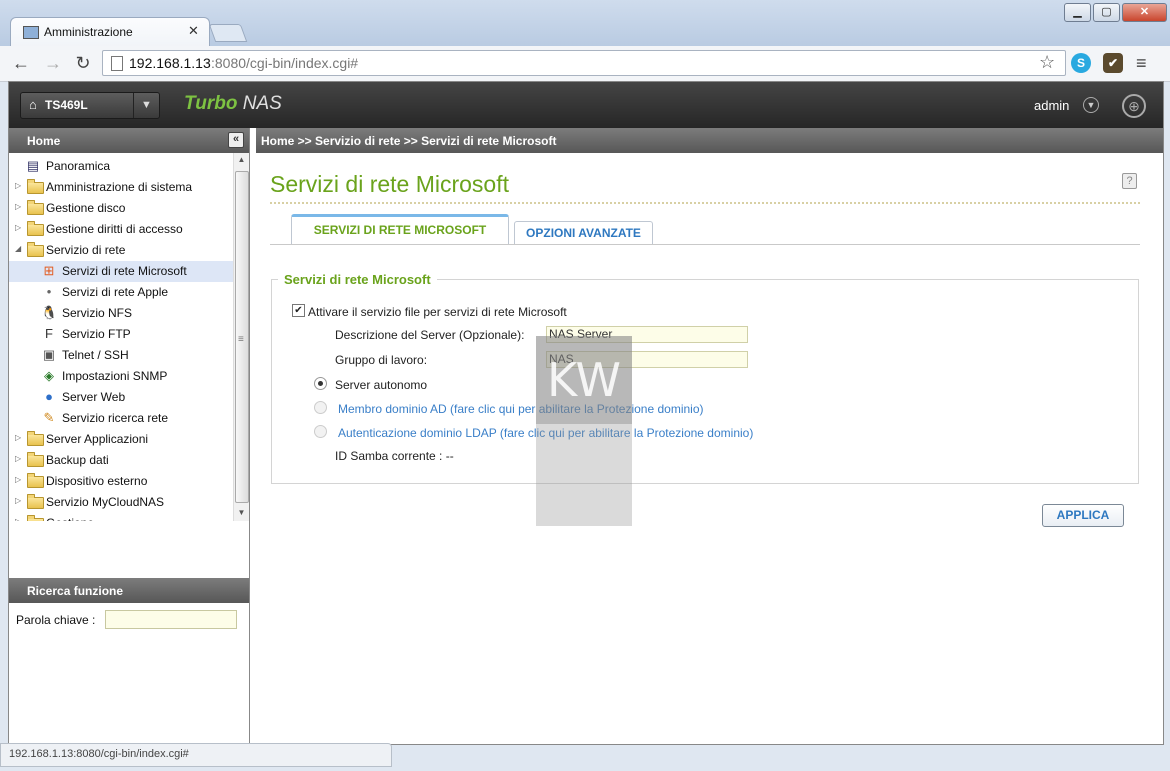 This screenshot has width=1170, height=771. I want to click on overview-icon: ▤, so click(33, 165).